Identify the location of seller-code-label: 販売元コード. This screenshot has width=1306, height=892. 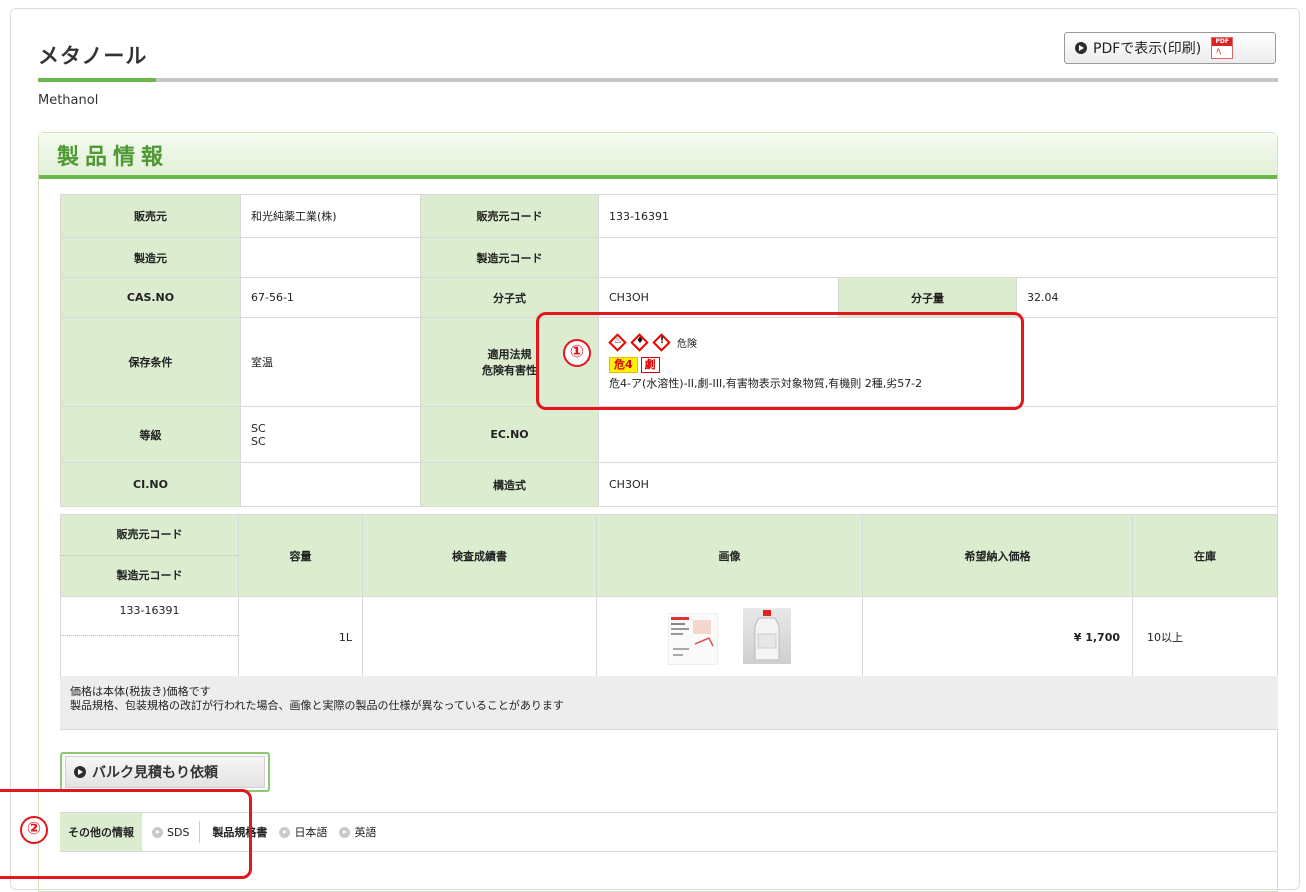
(509, 216).